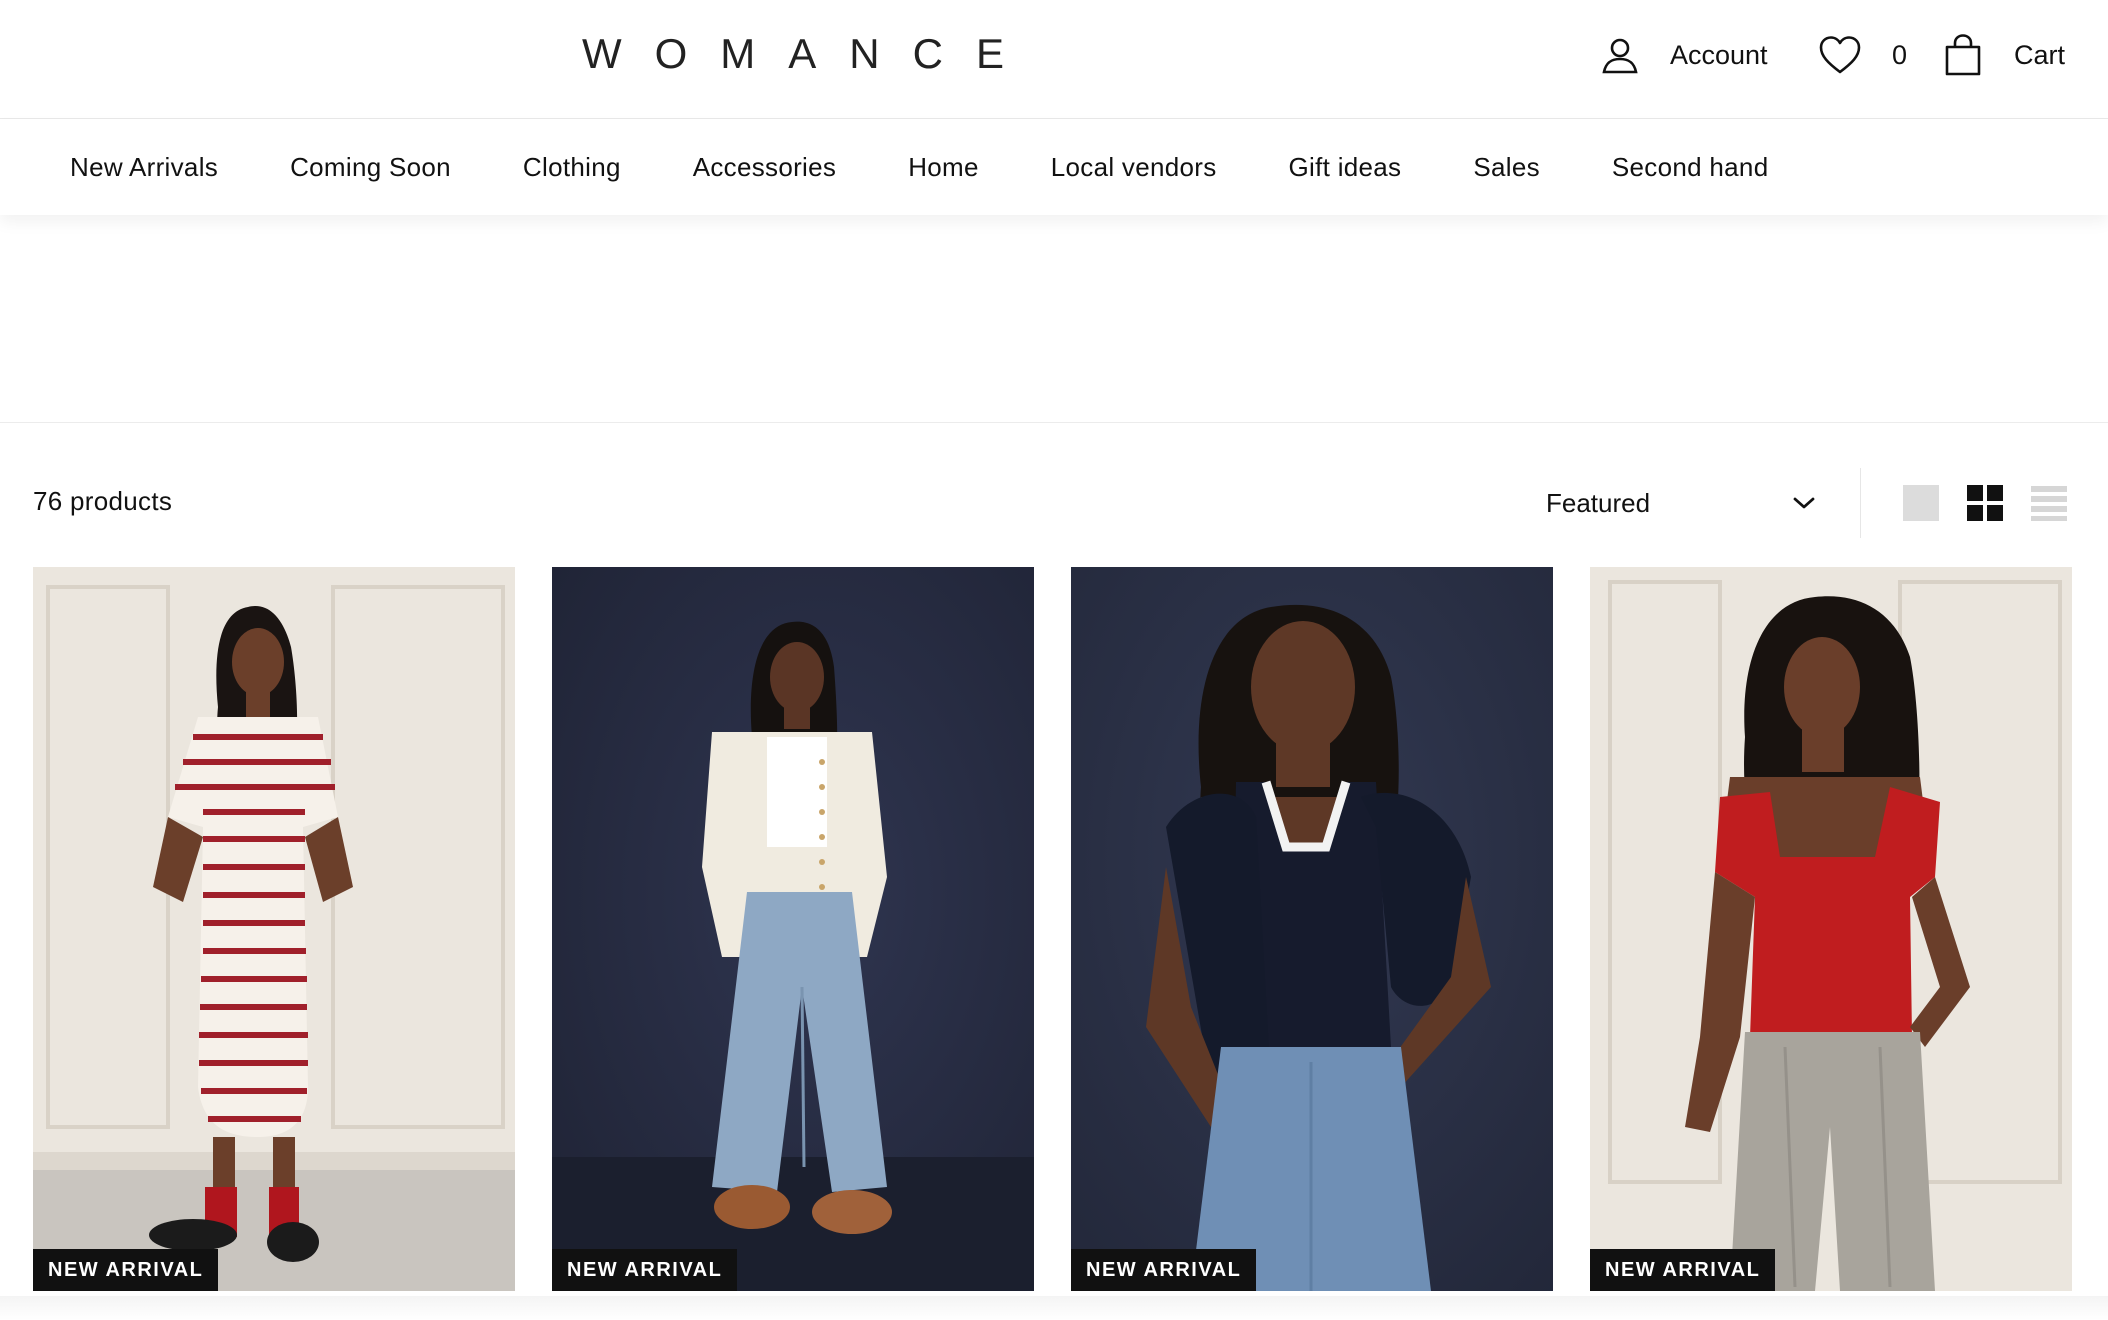 Image resolution: width=2108 pixels, height=1320 pixels. What do you see at coordinates (1690, 167) in the screenshot?
I see `nav-item-second-hand: Second hand` at bounding box center [1690, 167].